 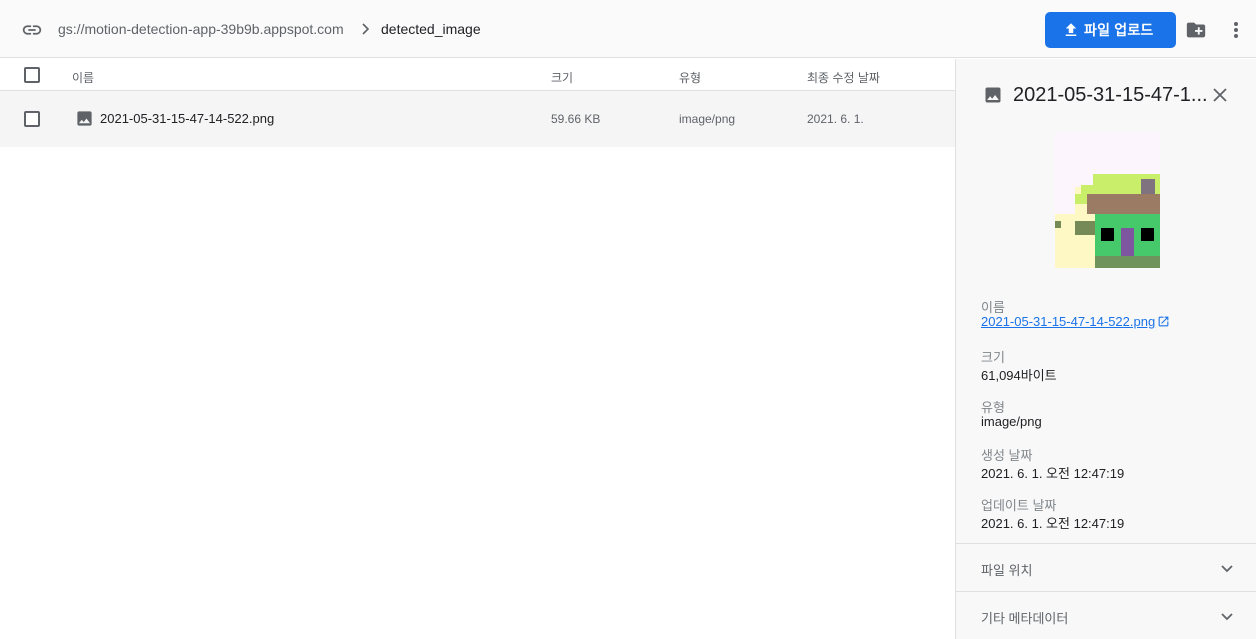 What do you see at coordinates (1220, 95) in the screenshot?
I see `close-icon` at bounding box center [1220, 95].